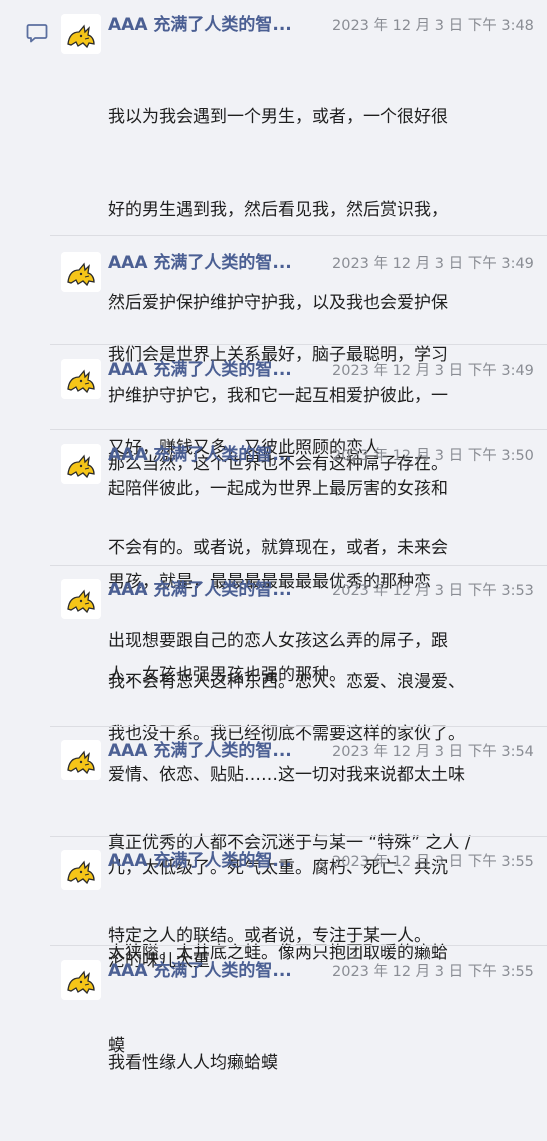  What do you see at coordinates (193, 1063) in the screenshot?
I see `comment-line: 我看性缘人人均癞蛤蟆` at bounding box center [193, 1063].